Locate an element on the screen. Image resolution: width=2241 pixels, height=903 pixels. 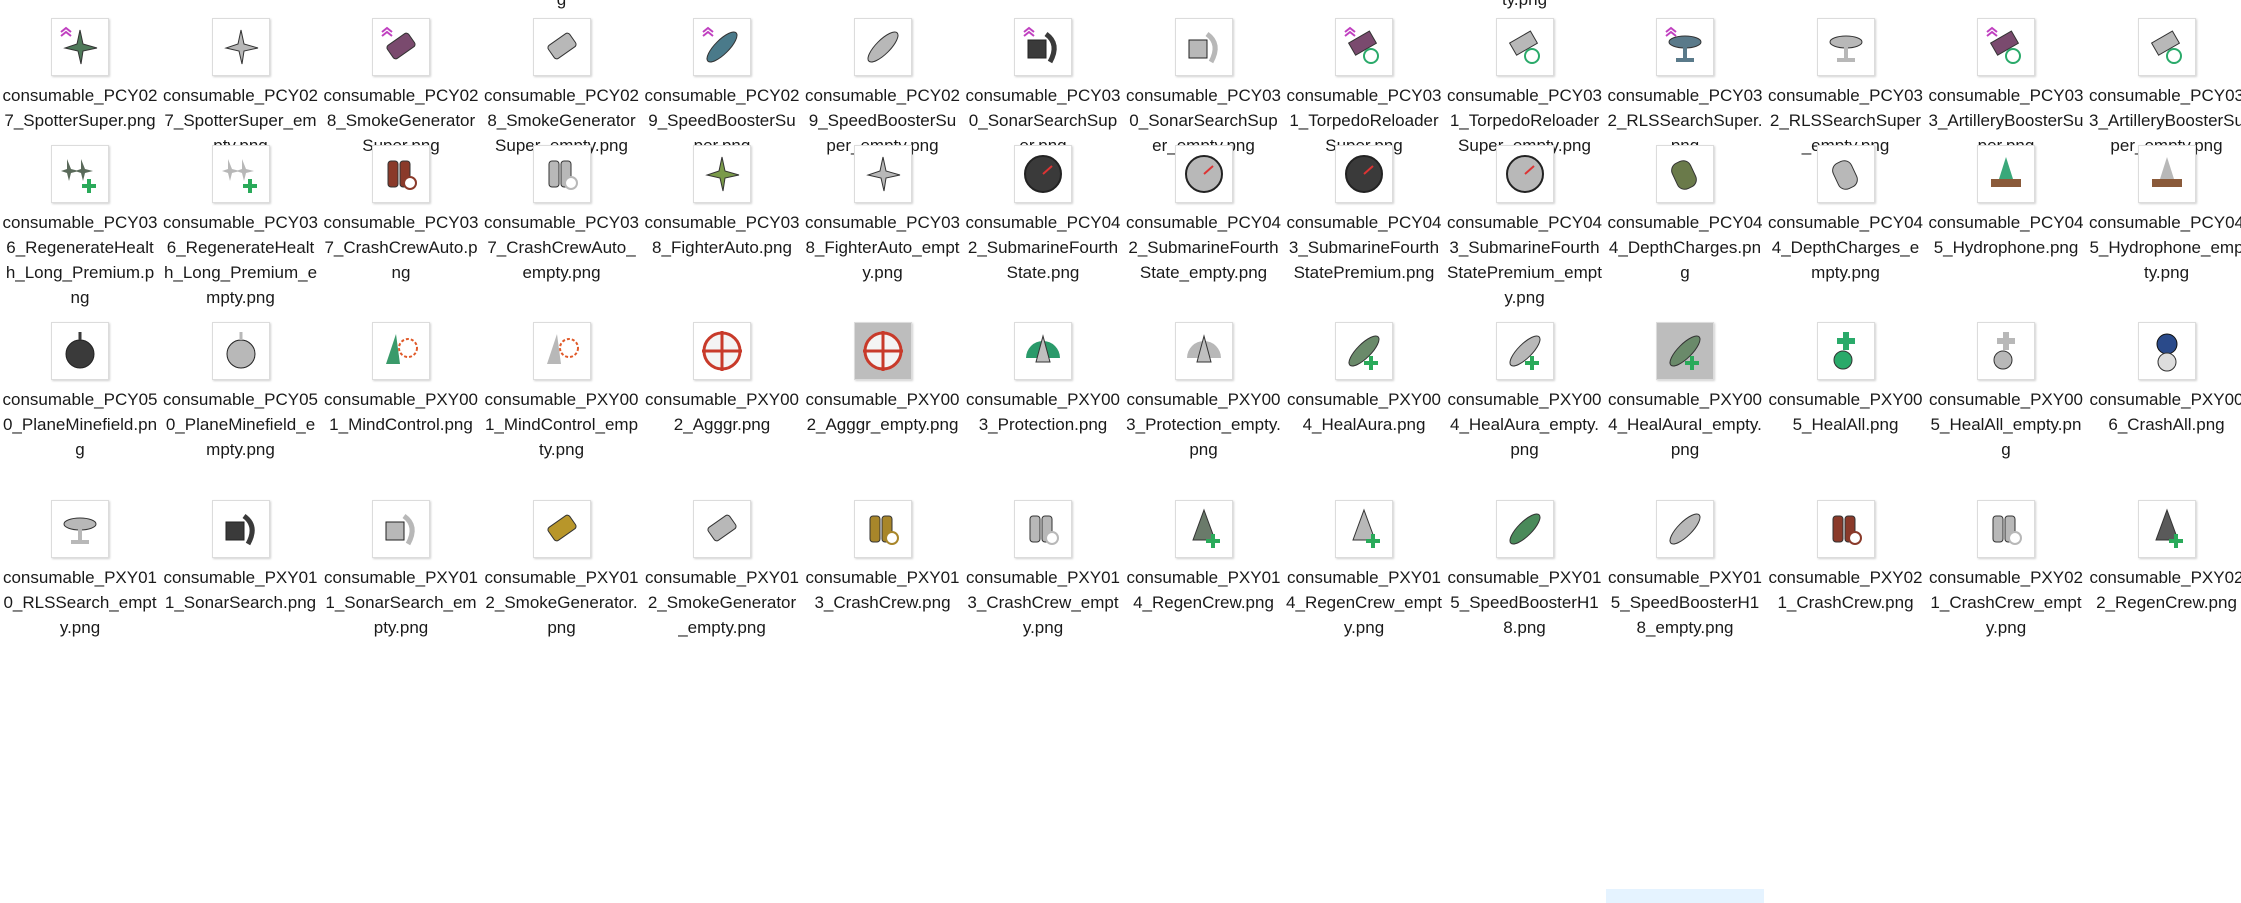
file-item: consumable_PXY002_Agggr_empty.png is located at coordinates (883, 379).